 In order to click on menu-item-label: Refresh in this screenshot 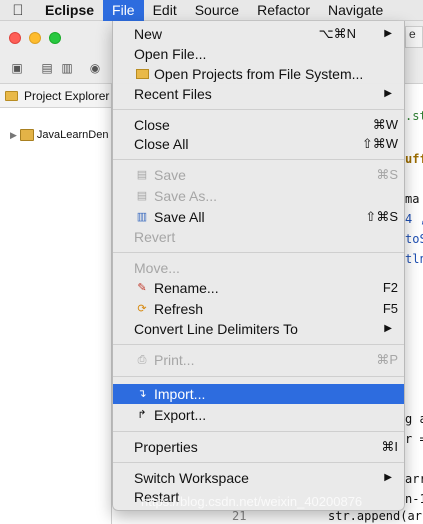, I will do `click(179, 309)`.